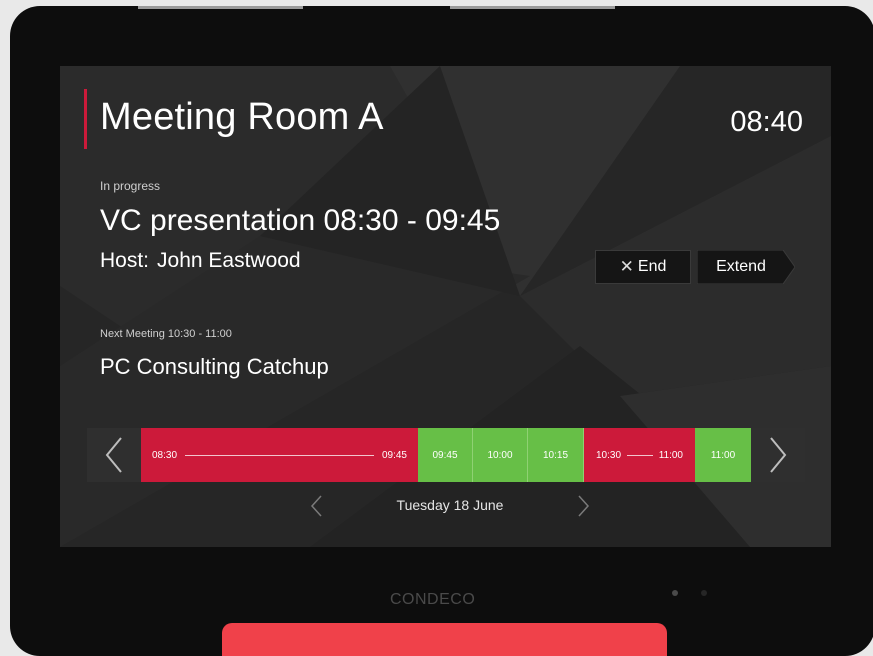 The width and height of the screenshot is (873, 656). I want to click on selected-date: Tuesday 18 June, so click(450, 505).